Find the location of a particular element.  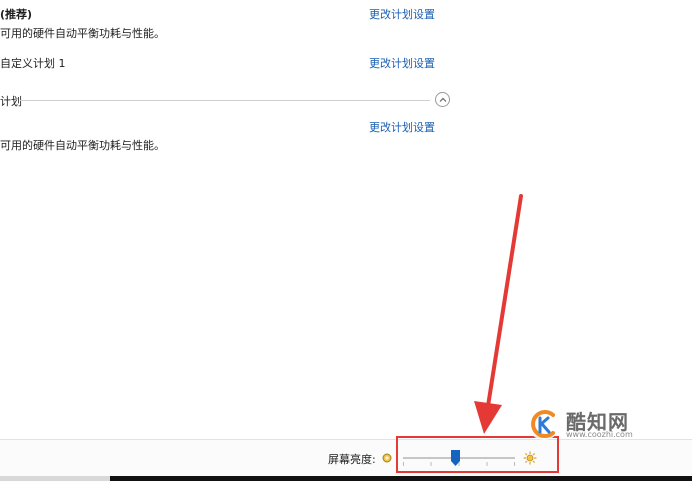

watermark: 酷知网 www.coozhi.com is located at coordinates (606, 424).